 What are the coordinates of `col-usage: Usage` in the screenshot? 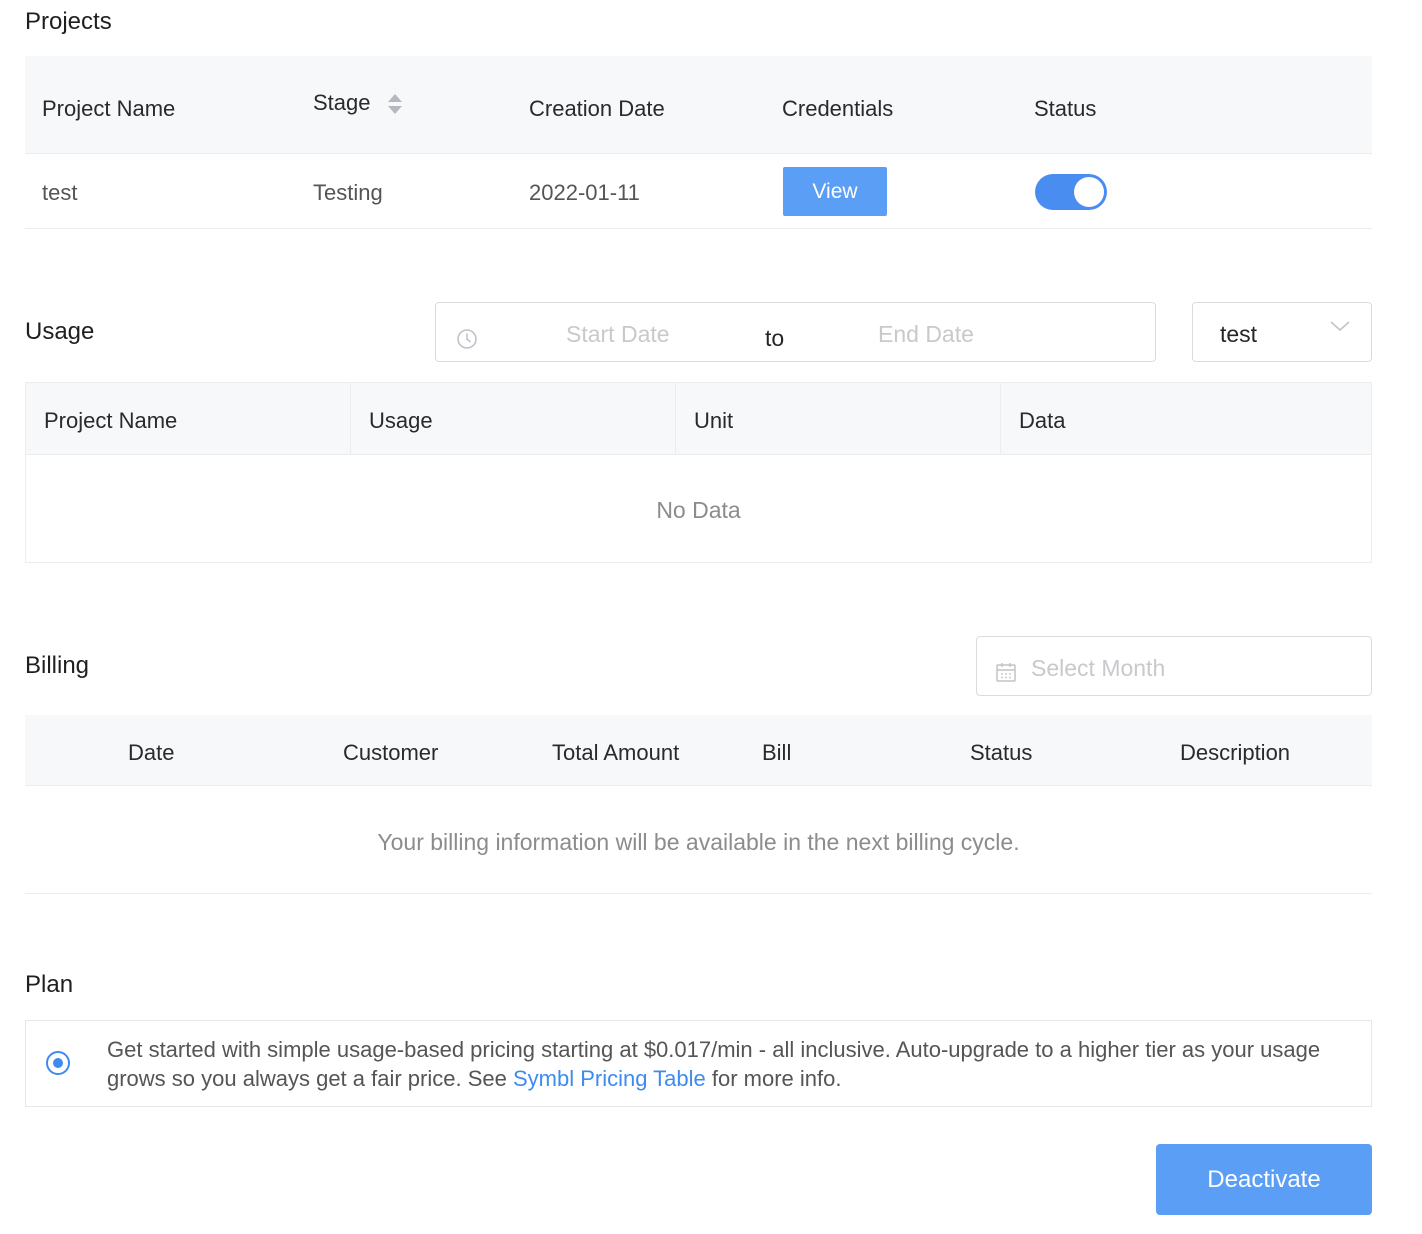 It's located at (401, 420).